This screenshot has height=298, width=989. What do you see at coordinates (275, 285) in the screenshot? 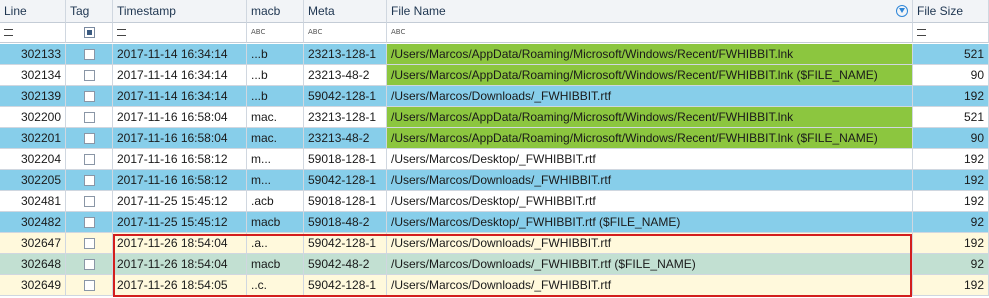
I see `cell-macb: ..c.` at bounding box center [275, 285].